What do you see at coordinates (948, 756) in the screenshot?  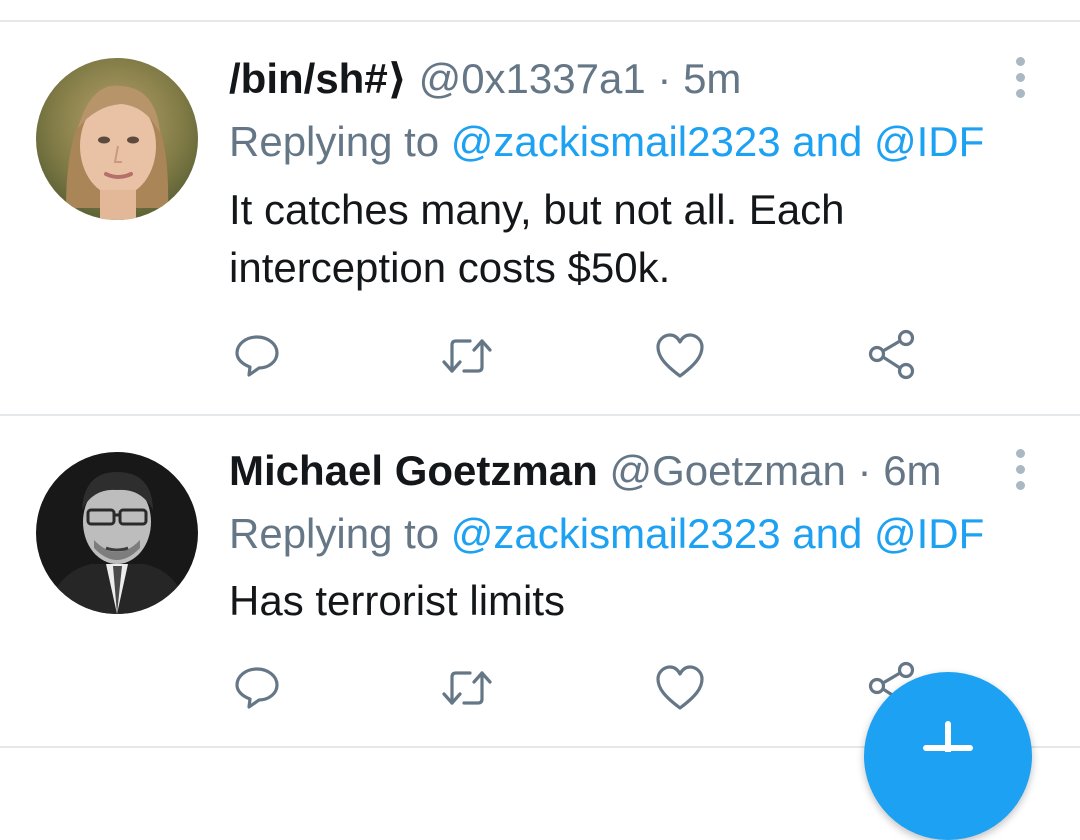 I see `compose-button` at bounding box center [948, 756].